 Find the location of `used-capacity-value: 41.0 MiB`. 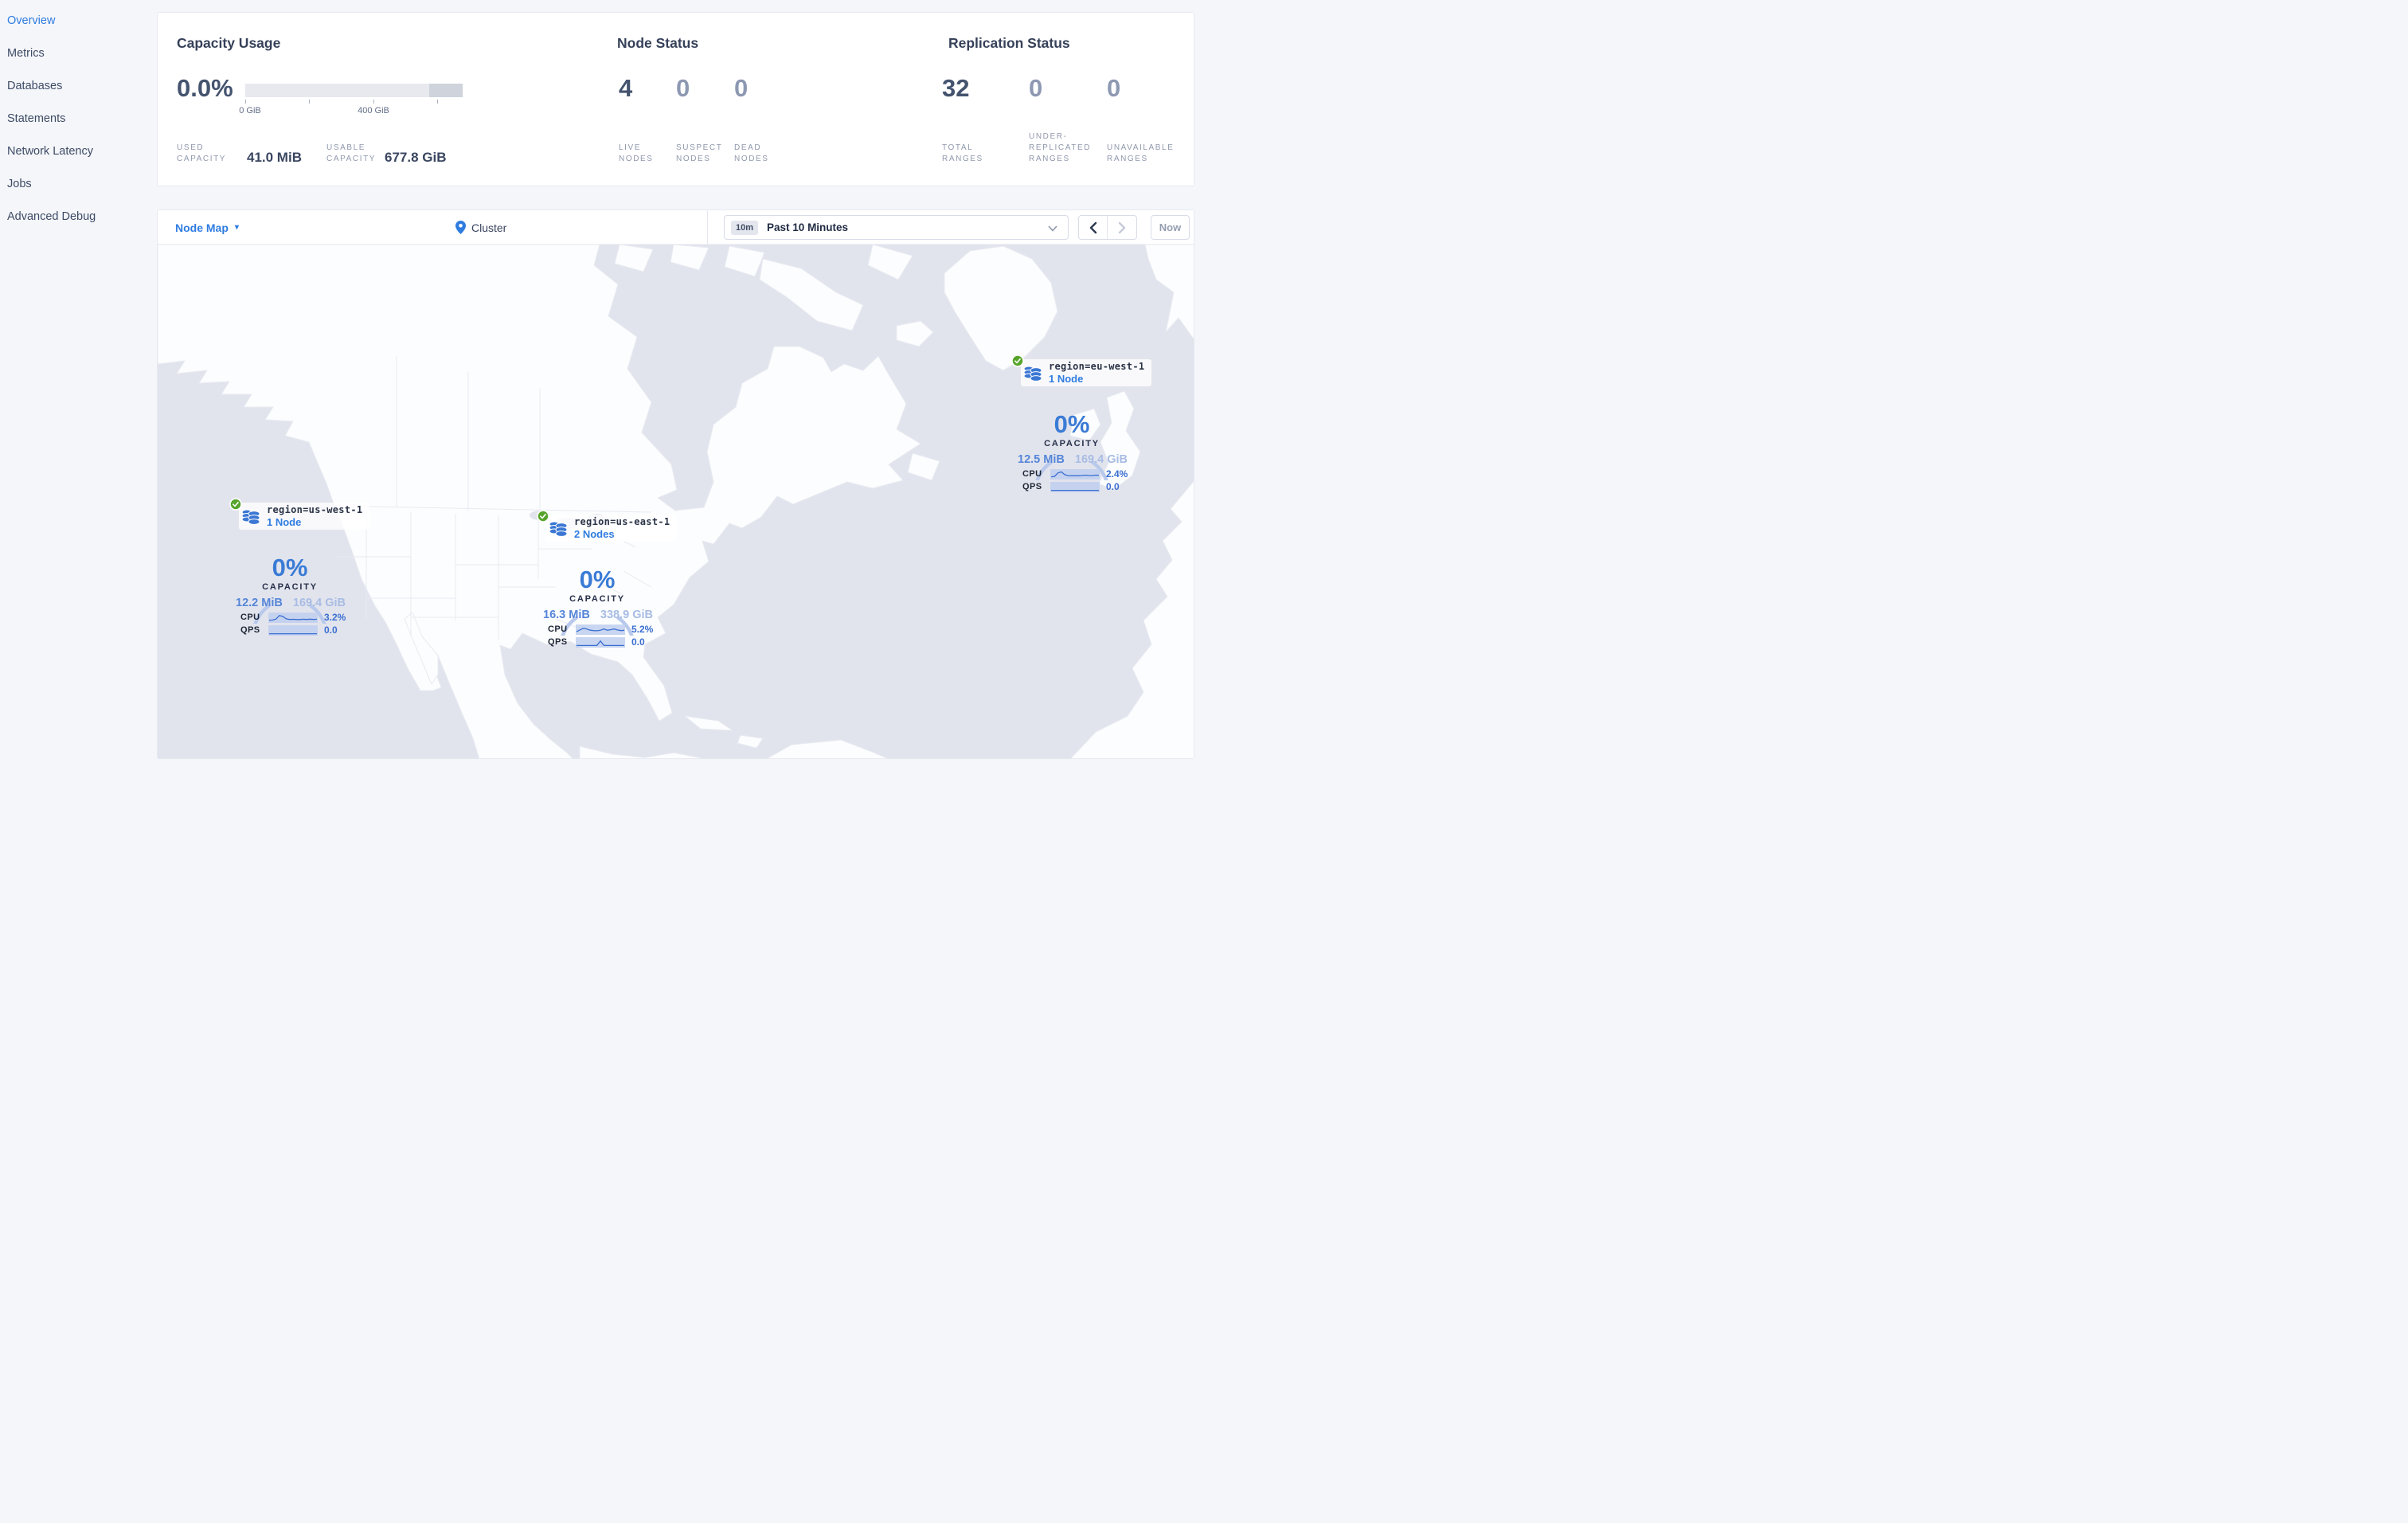

used-capacity-value: 41.0 MiB is located at coordinates (274, 157).